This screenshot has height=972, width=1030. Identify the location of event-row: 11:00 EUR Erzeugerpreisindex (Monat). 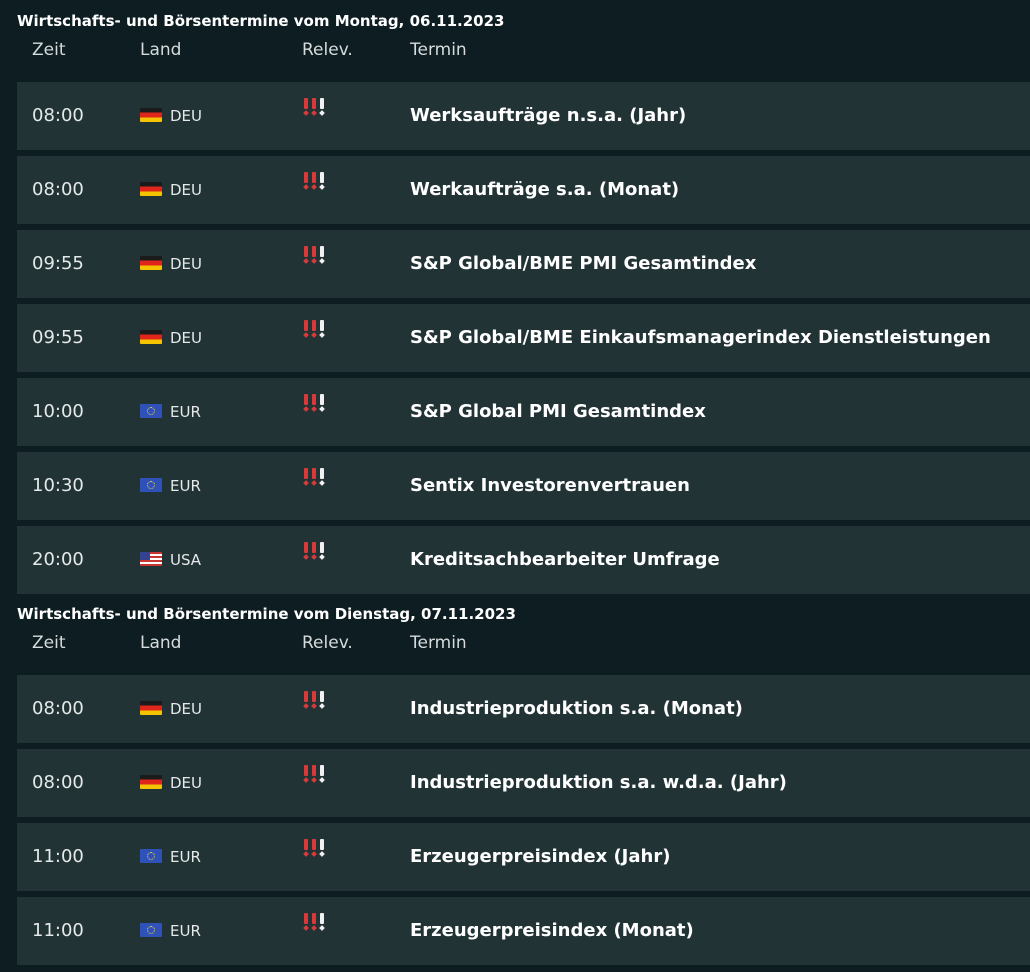
(523, 931).